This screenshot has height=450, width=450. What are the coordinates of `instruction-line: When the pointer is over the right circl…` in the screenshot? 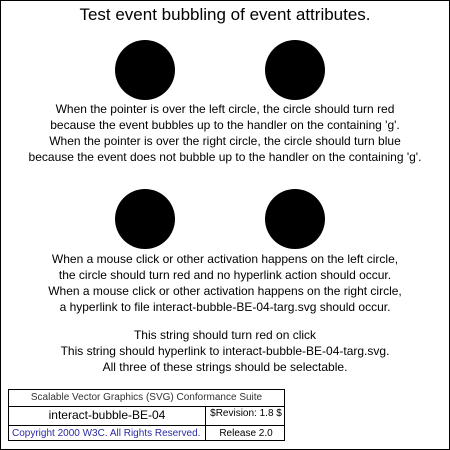 It's located at (225, 141).